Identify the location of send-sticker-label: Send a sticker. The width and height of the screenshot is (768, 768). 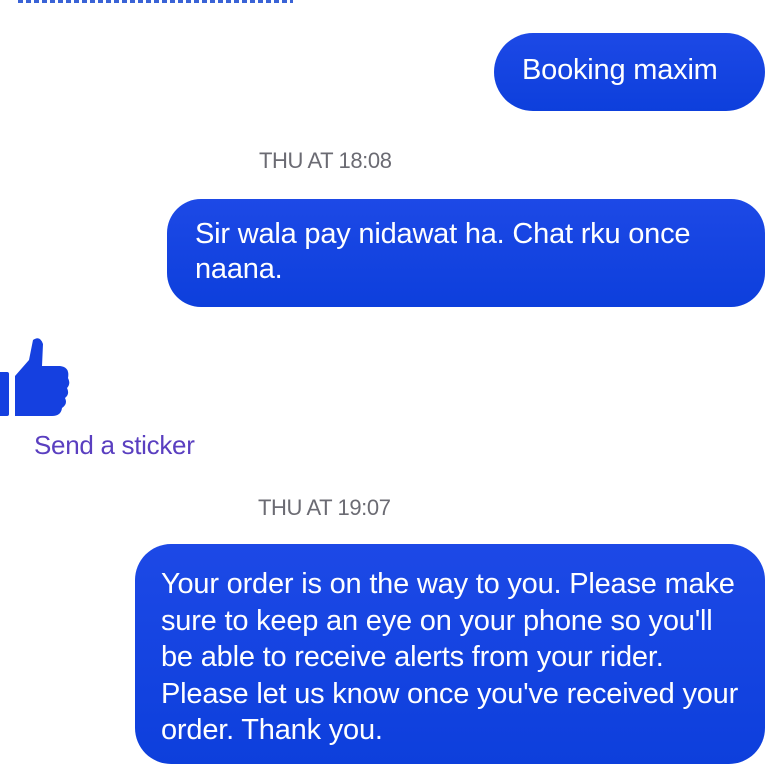
(114, 445).